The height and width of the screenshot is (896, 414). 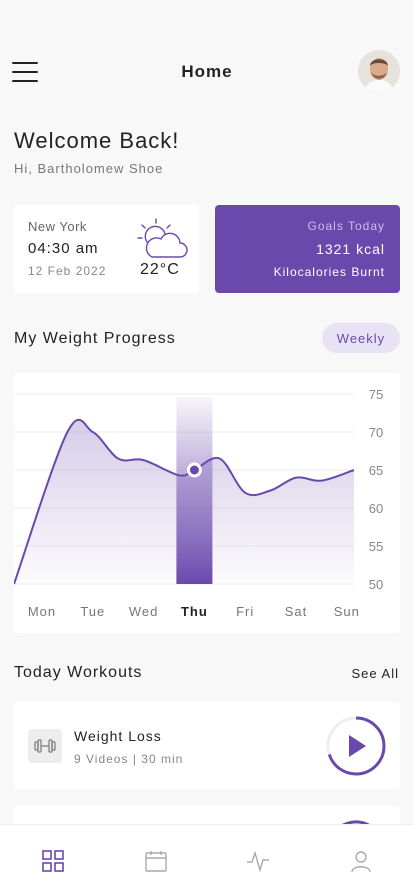 I want to click on goals-label: Goals Today, so click(x=346, y=226).